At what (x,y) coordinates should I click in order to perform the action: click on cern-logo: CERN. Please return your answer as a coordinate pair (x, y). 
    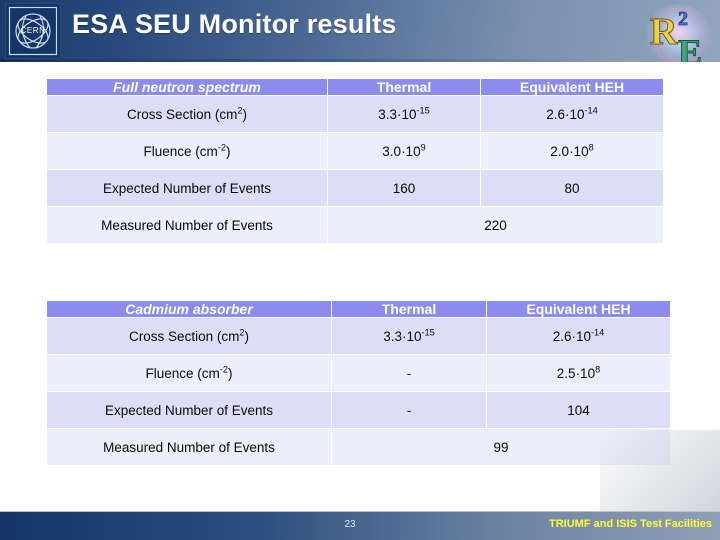
    Looking at the image, I should click on (33, 31).